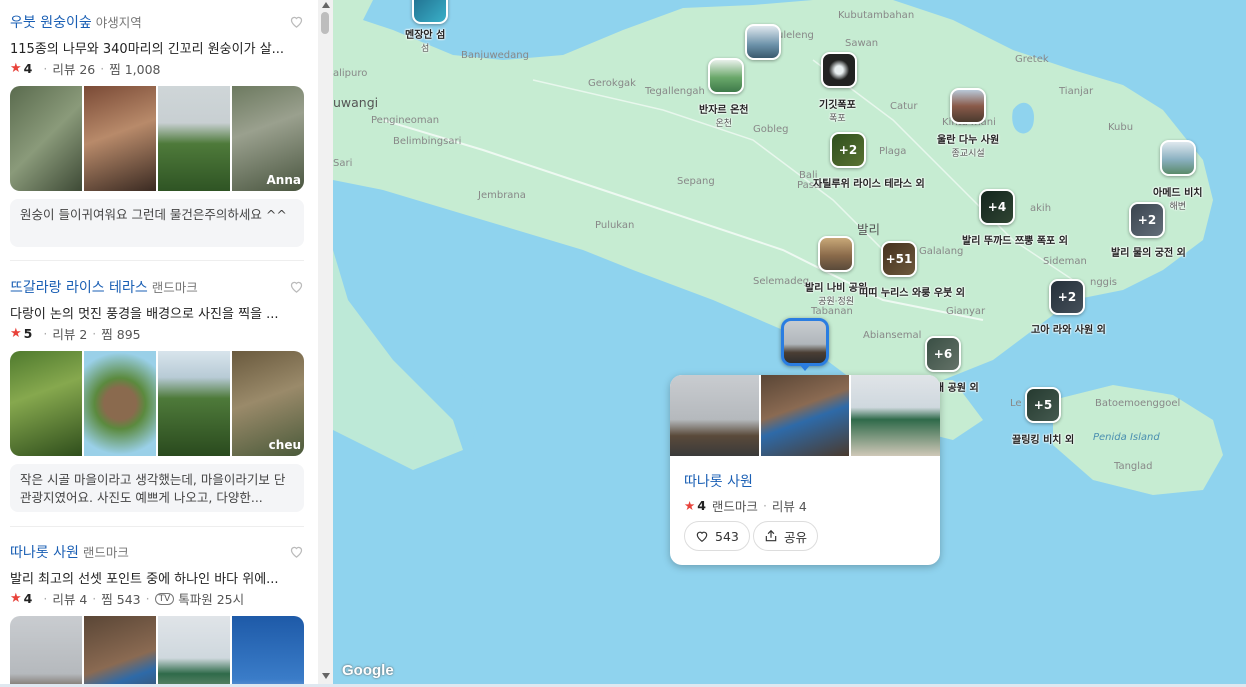 This screenshot has height=687, width=1246. I want to click on pin-label: 발리 나비 공원 공원·정원, so click(836, 295).